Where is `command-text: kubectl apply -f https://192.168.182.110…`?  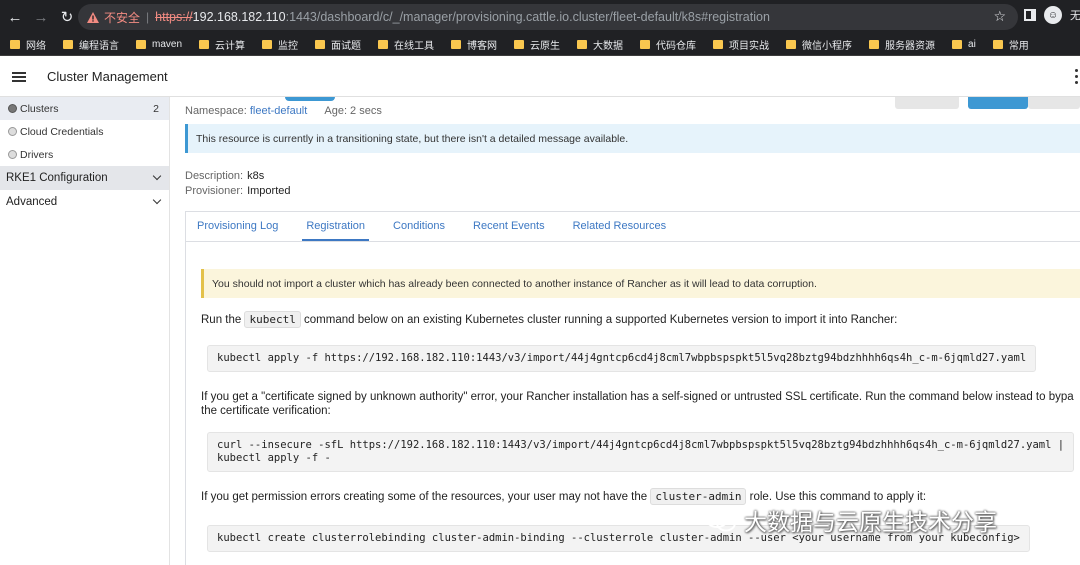 command-text: kubectl apply -f https://192.168.182.110… is located at coordinates (621, 358).